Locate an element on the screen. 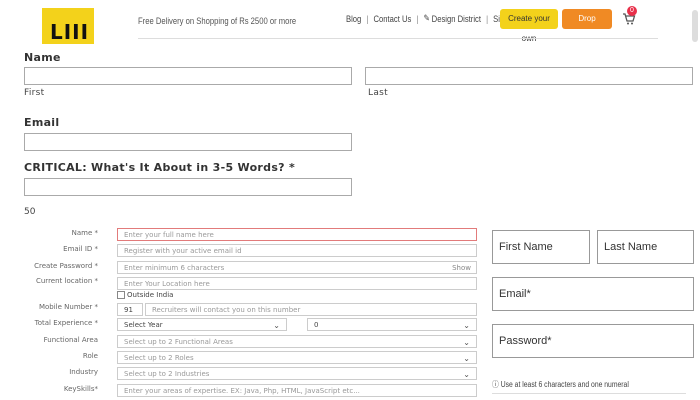 Image resolution: width=700 pixels, height=400 pixels. reg-location-input: Enter Your Location here is located at coordinates (297, 283).